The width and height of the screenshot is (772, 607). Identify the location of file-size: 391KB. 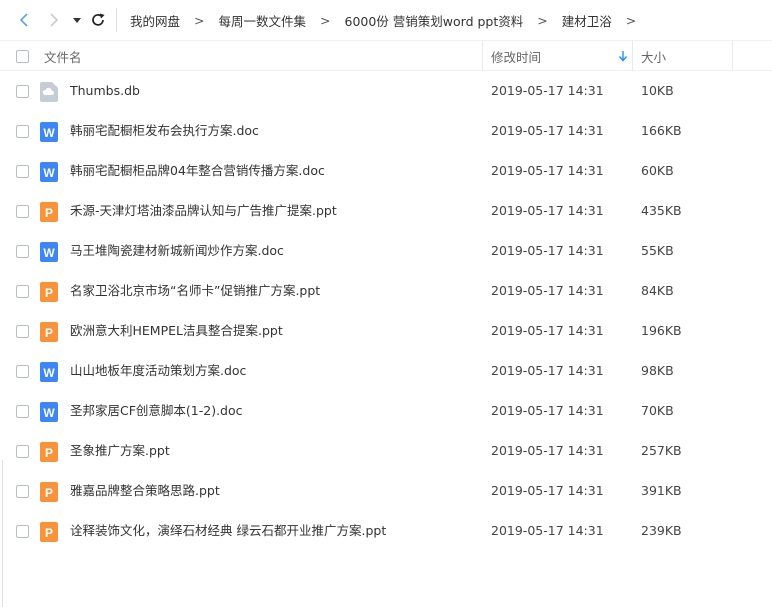
(661, 490).